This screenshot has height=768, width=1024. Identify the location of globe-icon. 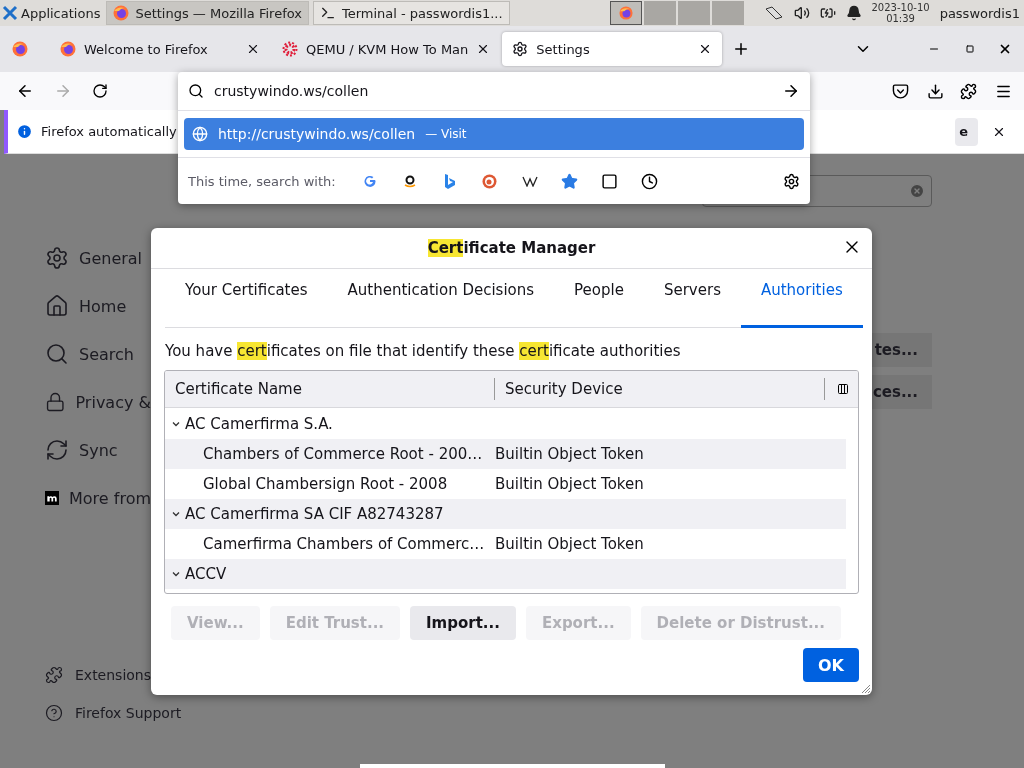
(200, 134).